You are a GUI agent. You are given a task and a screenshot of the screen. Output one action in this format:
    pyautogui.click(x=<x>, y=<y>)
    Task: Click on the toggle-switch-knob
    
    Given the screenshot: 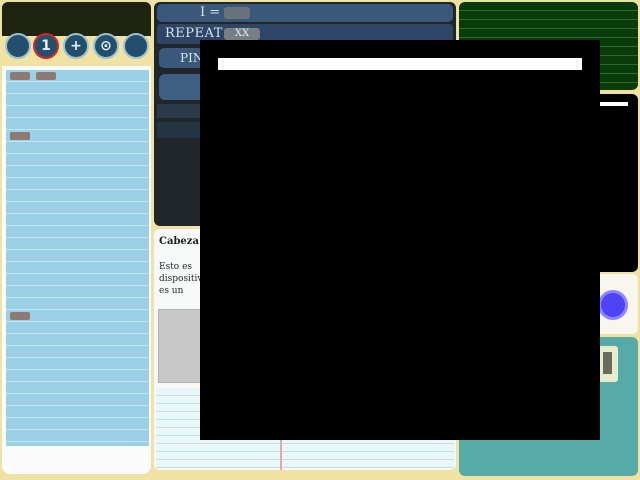 What is the action you would take?
    pyautogui.click(x=607, y=363)
    